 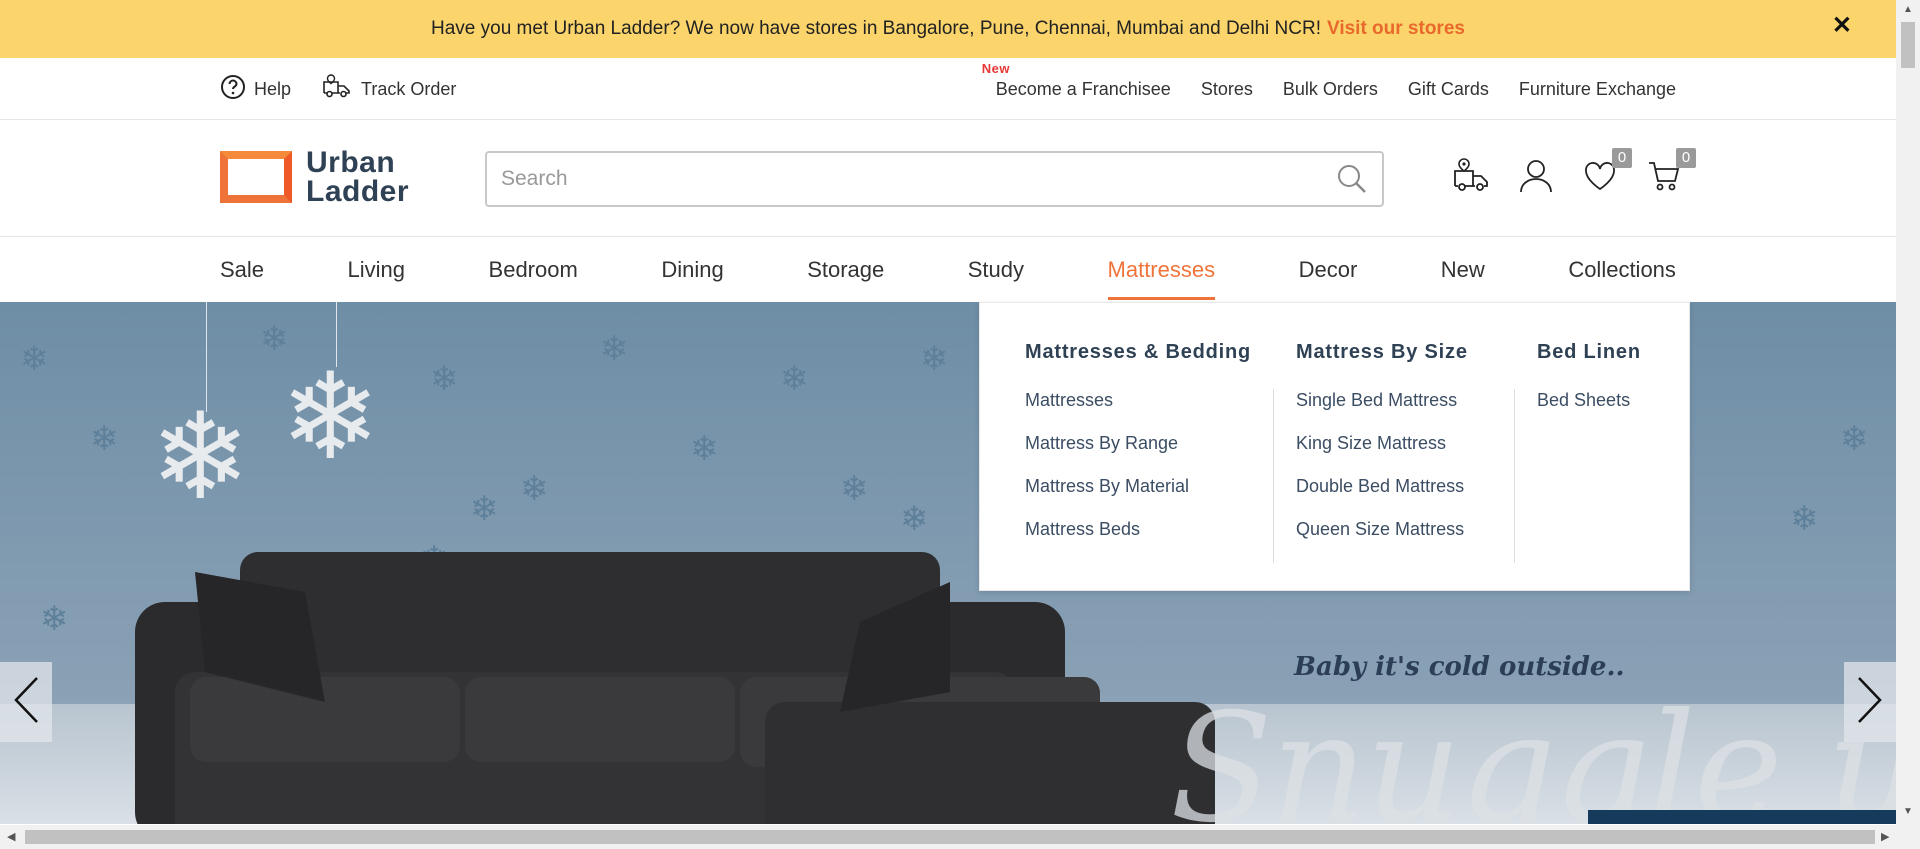 What do you see at coordinates (1352, 181) in the screenshot?
I see `search-icon` at bounding box center [1352, 181].